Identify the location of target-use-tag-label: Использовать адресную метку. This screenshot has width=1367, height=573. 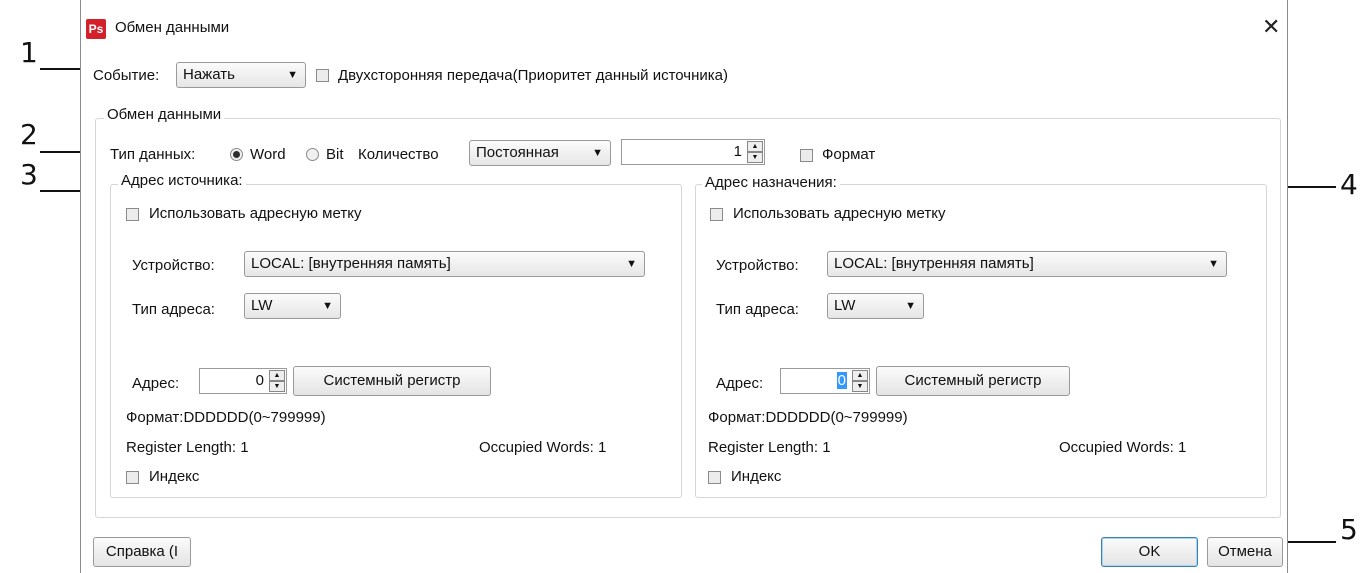
(839, 213).